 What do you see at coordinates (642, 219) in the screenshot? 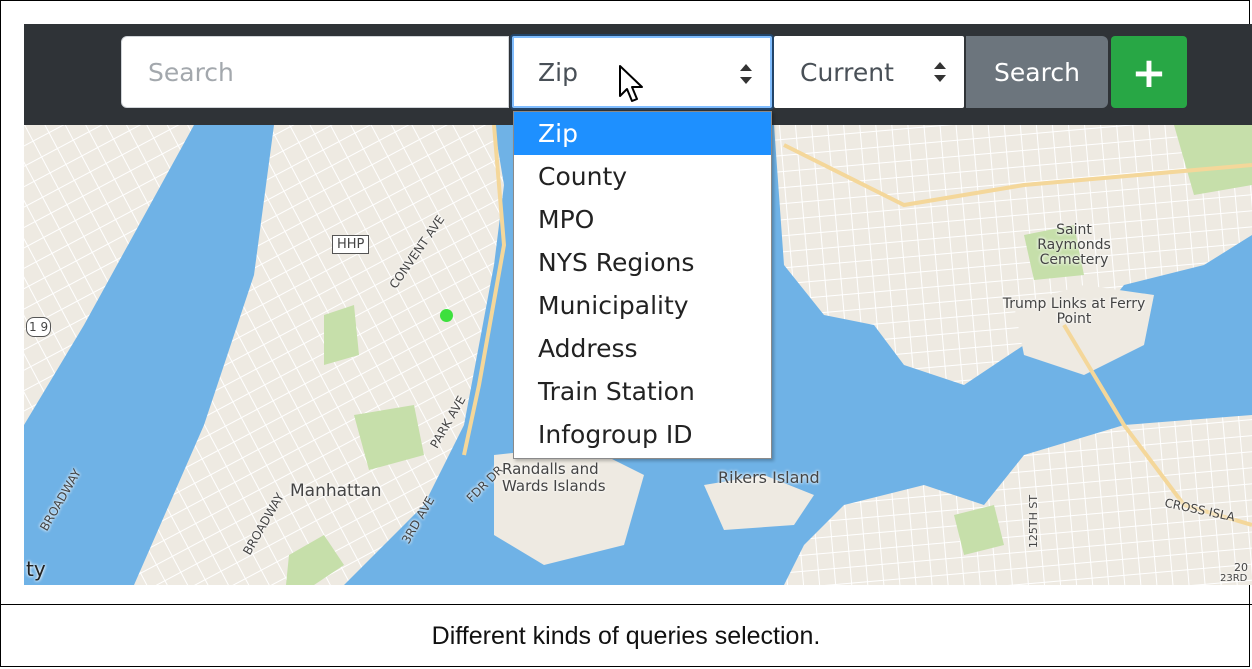
I see `dropdown-option-mpo: MPO` at bounding box center [642, 219].